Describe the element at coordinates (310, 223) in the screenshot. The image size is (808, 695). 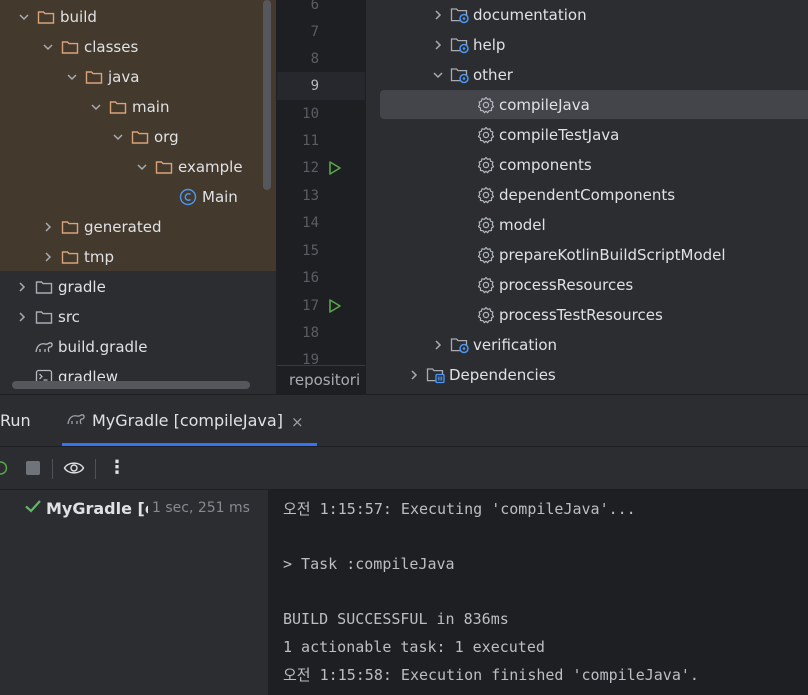
I see `gutter-line: 14` at that location.